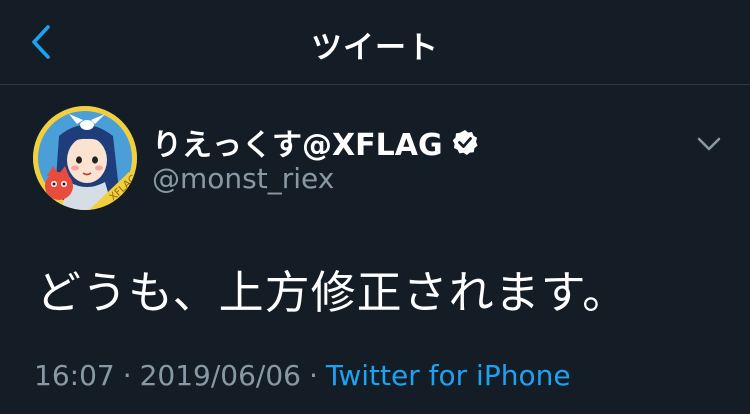 Image resolution: width=750 pixels, height=414 pixels. What do you see at coordinates (74, 375) in the screenshot?
I see `tweet-time: 16:07` at bounding box center [74, 375].